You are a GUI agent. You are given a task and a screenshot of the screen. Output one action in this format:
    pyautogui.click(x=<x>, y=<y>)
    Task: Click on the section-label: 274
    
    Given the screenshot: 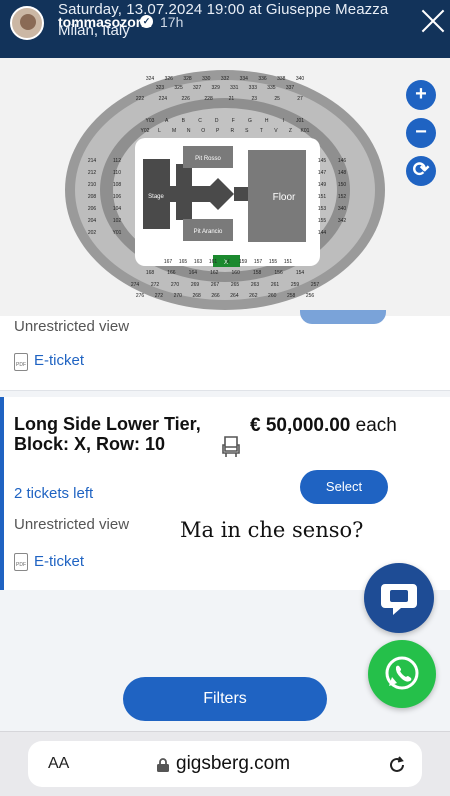 What is the action you would take?
    pyautogui.click(x=135, y=285)
    